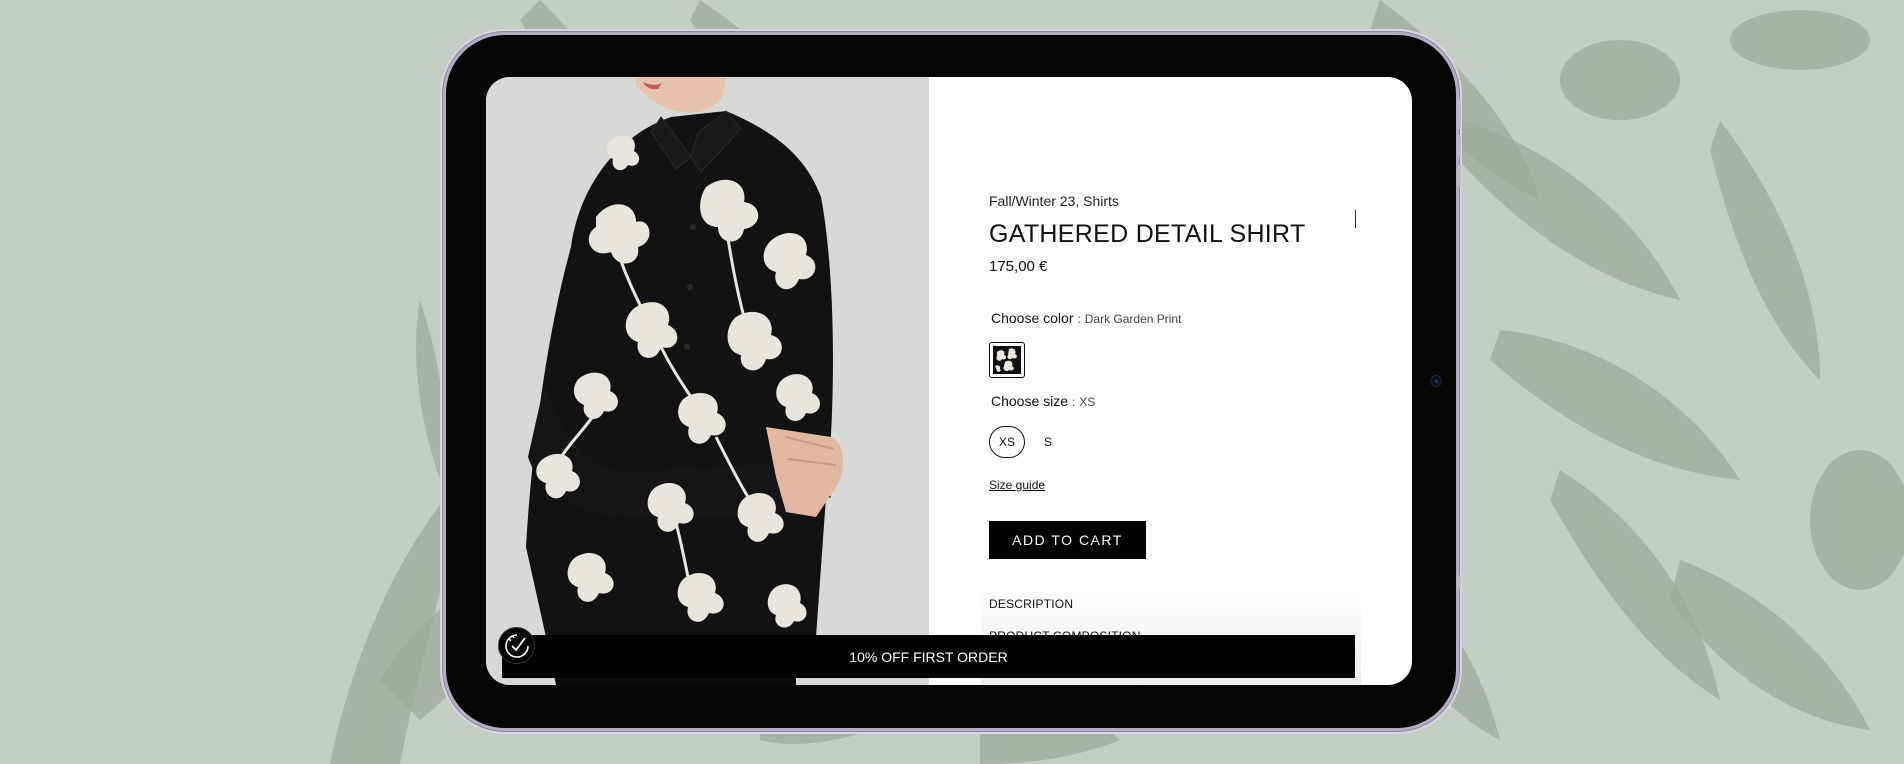 The image size is (1904, 764). What do you see at coordinates (1007, 442) in the screenshot?
I see `size-option-xs: XS` at bounding box center [1007, 442].